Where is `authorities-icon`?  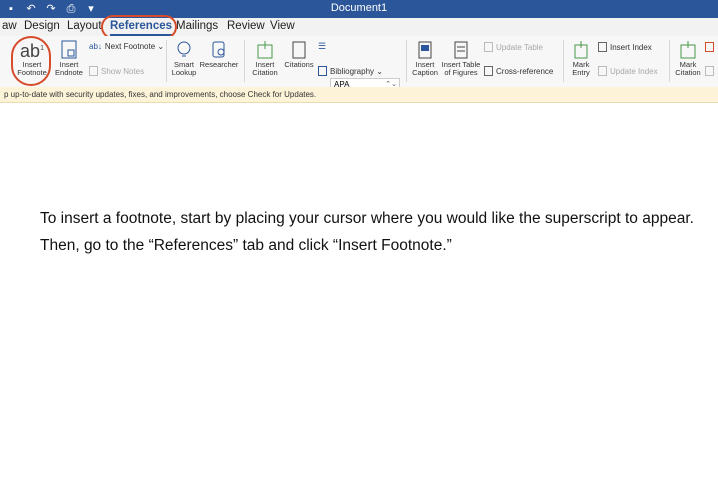
authorities-icon is located at coordinates (709, 47).